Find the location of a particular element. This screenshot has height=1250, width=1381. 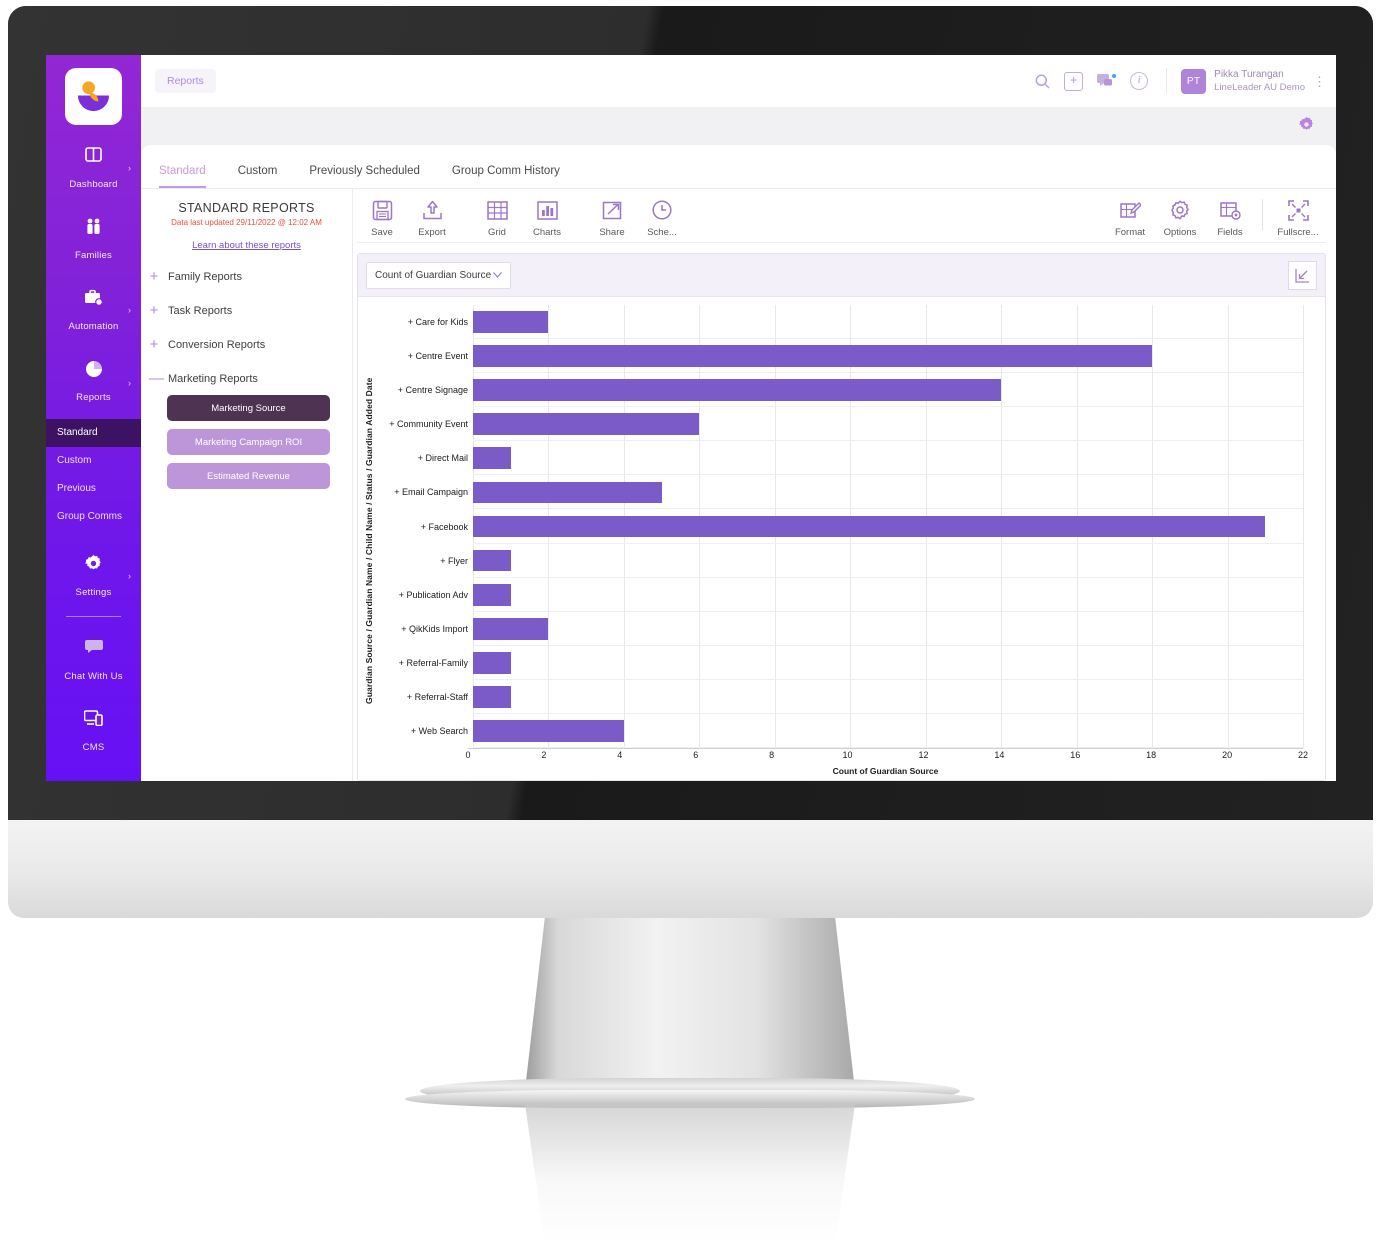

measure-select: Count of Guardian Source is located at coordinates (439, 275).